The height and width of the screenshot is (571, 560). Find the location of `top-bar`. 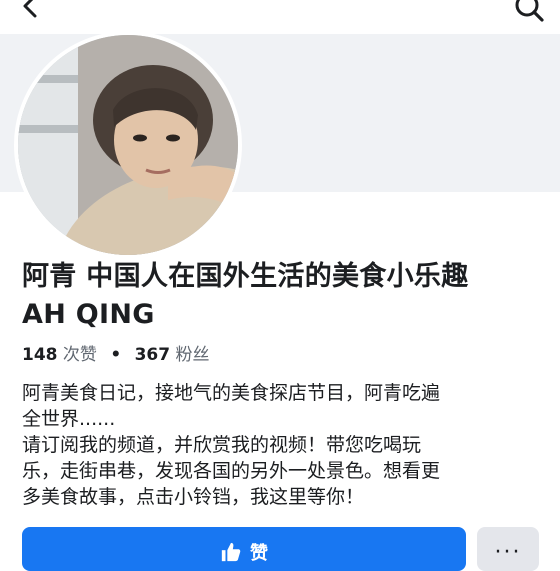

top-bar is located at coordinates (280, 17).